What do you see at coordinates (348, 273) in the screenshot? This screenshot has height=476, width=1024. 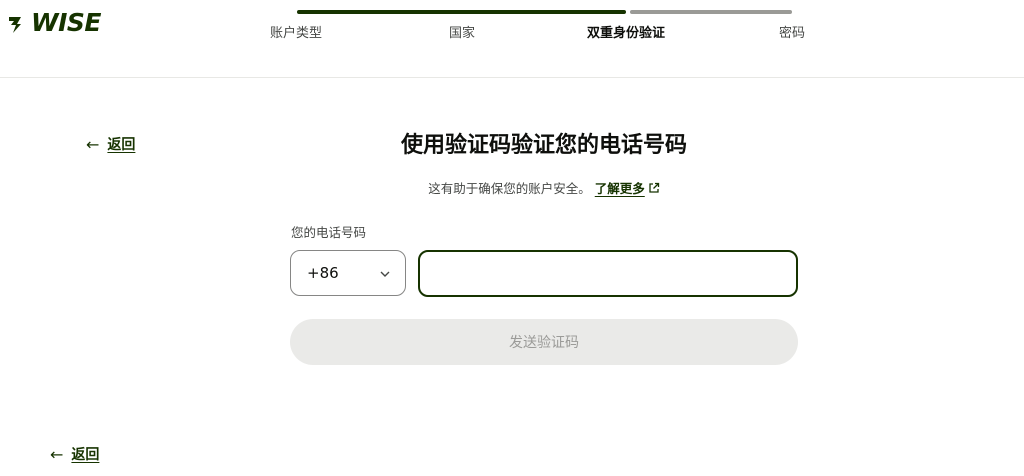 I see `country-code-select: +86` at bounding box center [348, 273].